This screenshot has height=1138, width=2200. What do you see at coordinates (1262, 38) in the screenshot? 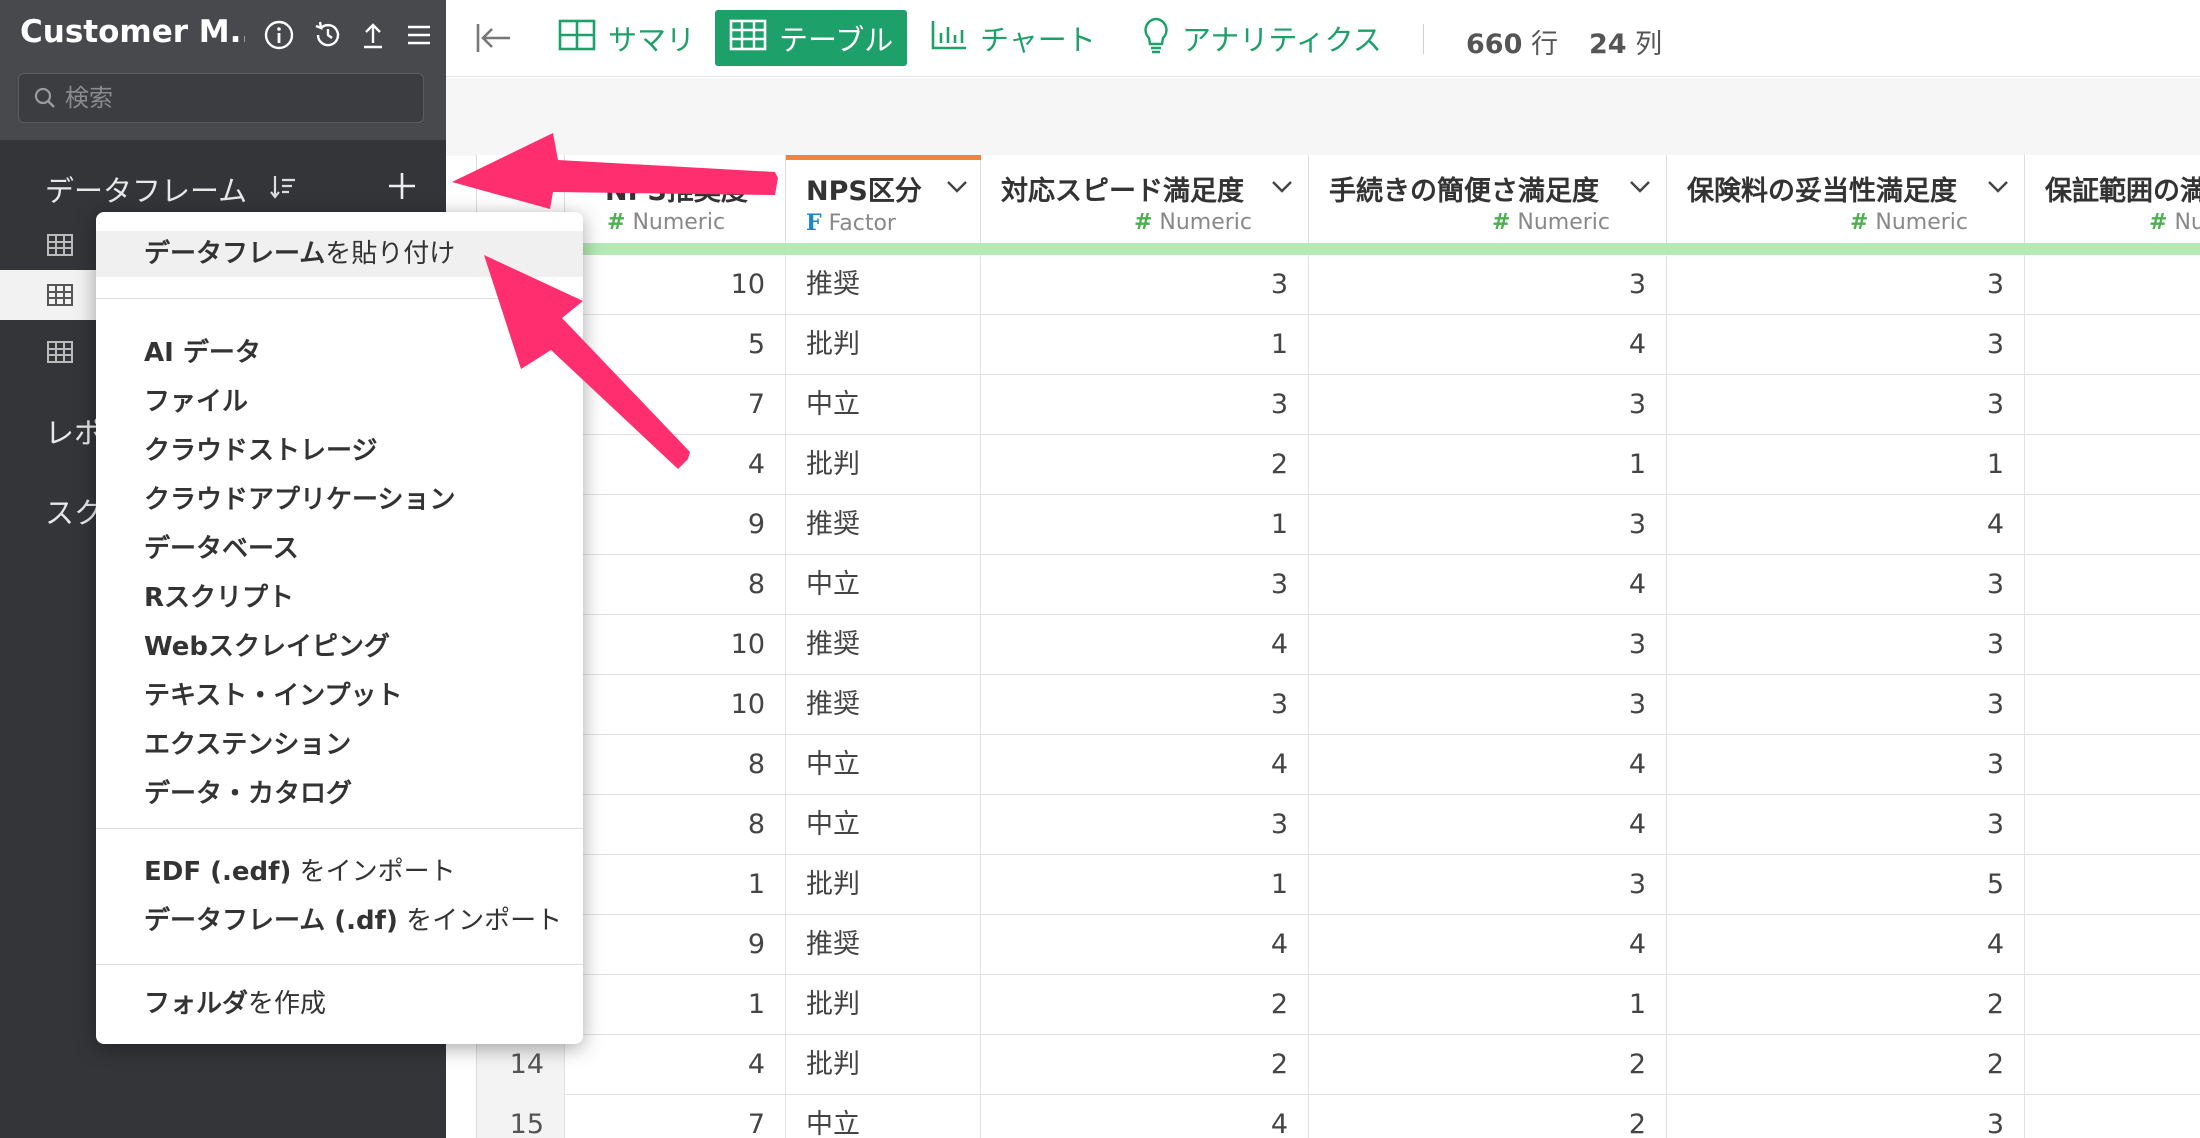
I see `tab-analytics: アナリティクス` at bounding box center [1262, 38].